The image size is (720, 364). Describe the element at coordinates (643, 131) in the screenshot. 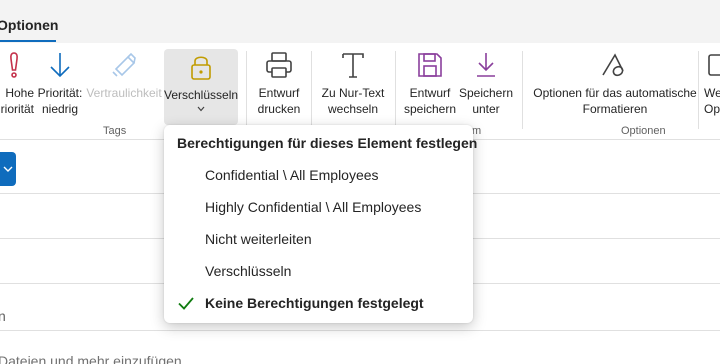

I see `group-label-options: Optionen` at that location.